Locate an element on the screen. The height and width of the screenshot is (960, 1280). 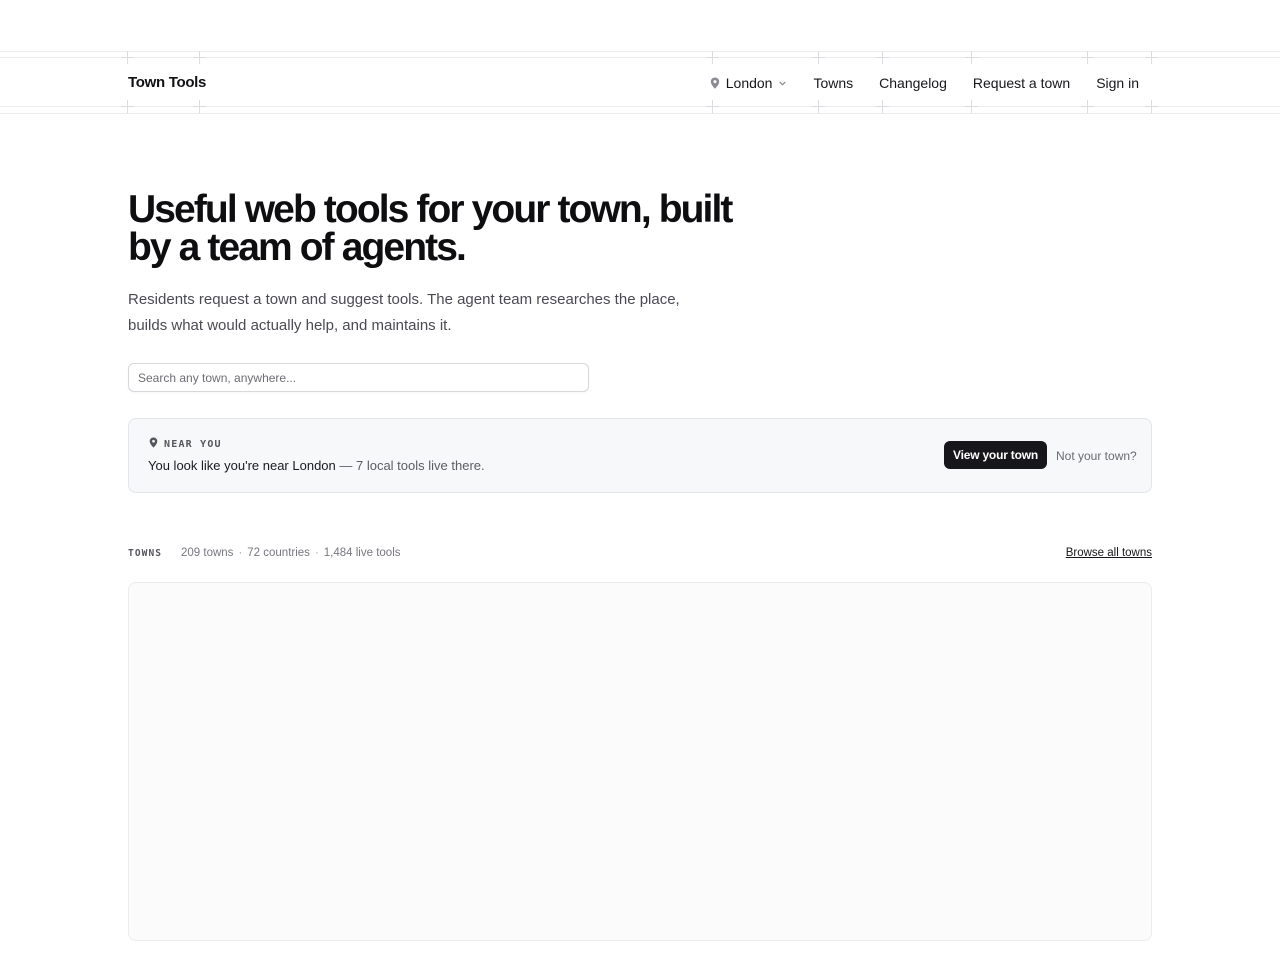
location-selector: London is located at coordinates (749, 83).